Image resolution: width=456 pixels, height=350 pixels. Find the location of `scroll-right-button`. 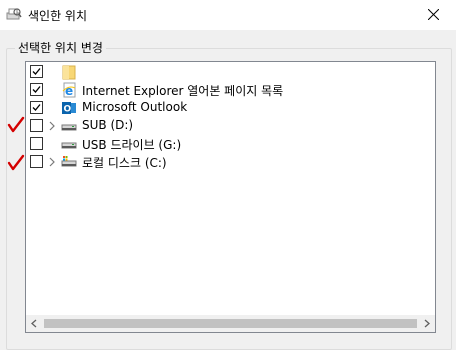

scroll-right-button is located at coordinates (426, 323).